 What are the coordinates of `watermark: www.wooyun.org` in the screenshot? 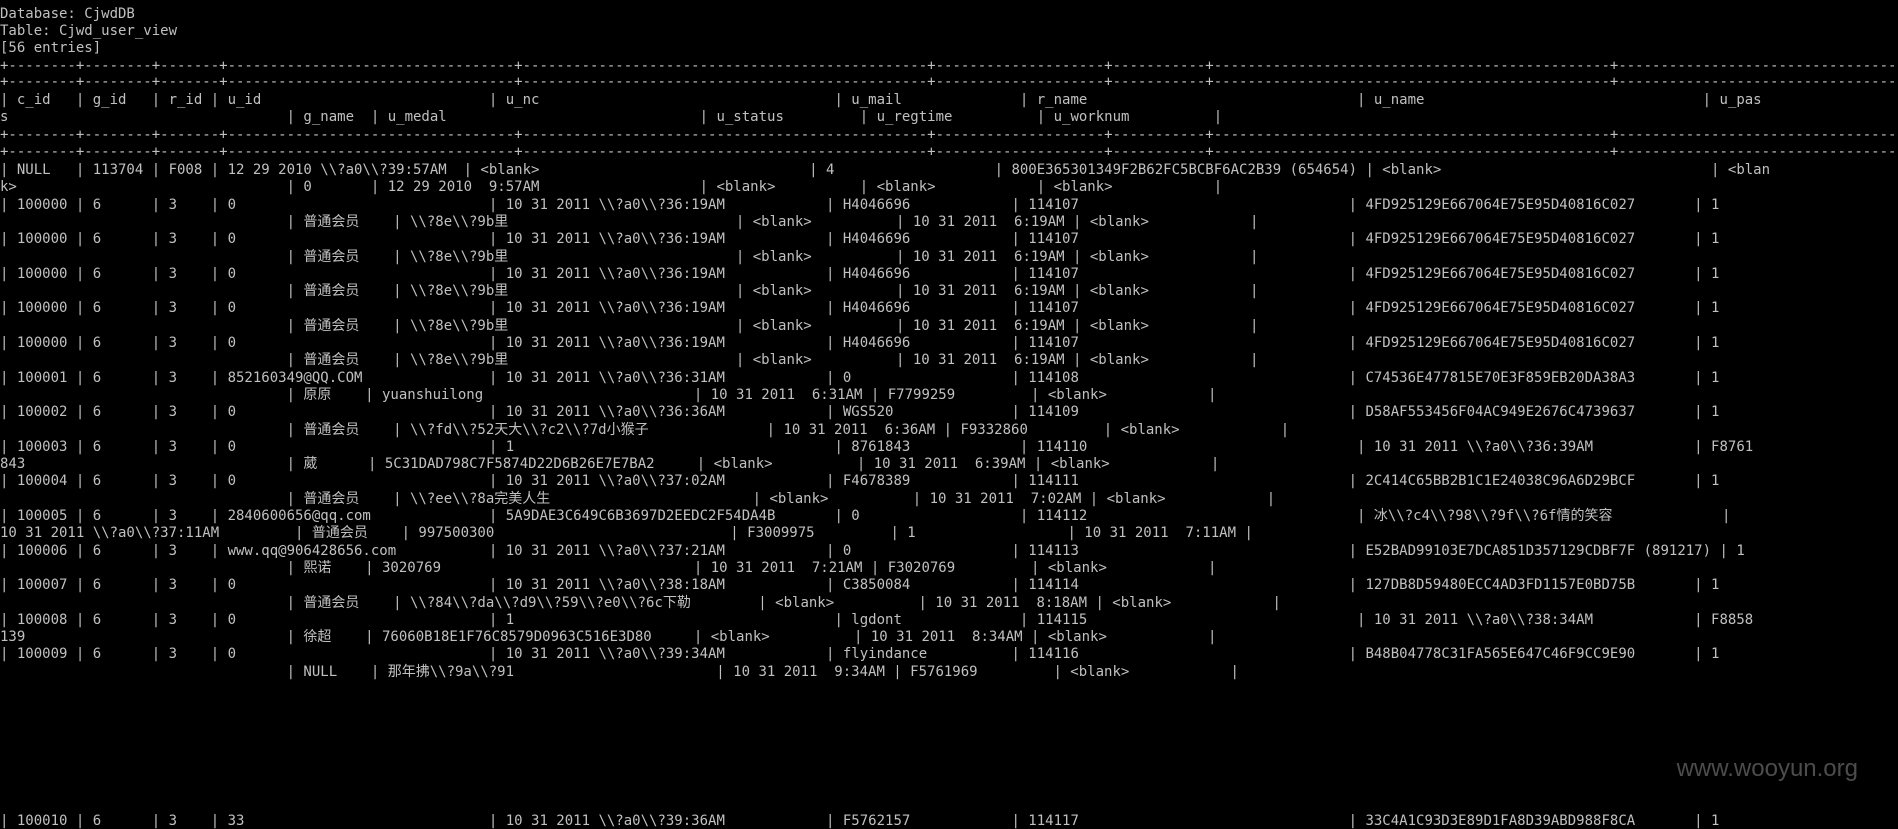 It's located at (1767, 768).